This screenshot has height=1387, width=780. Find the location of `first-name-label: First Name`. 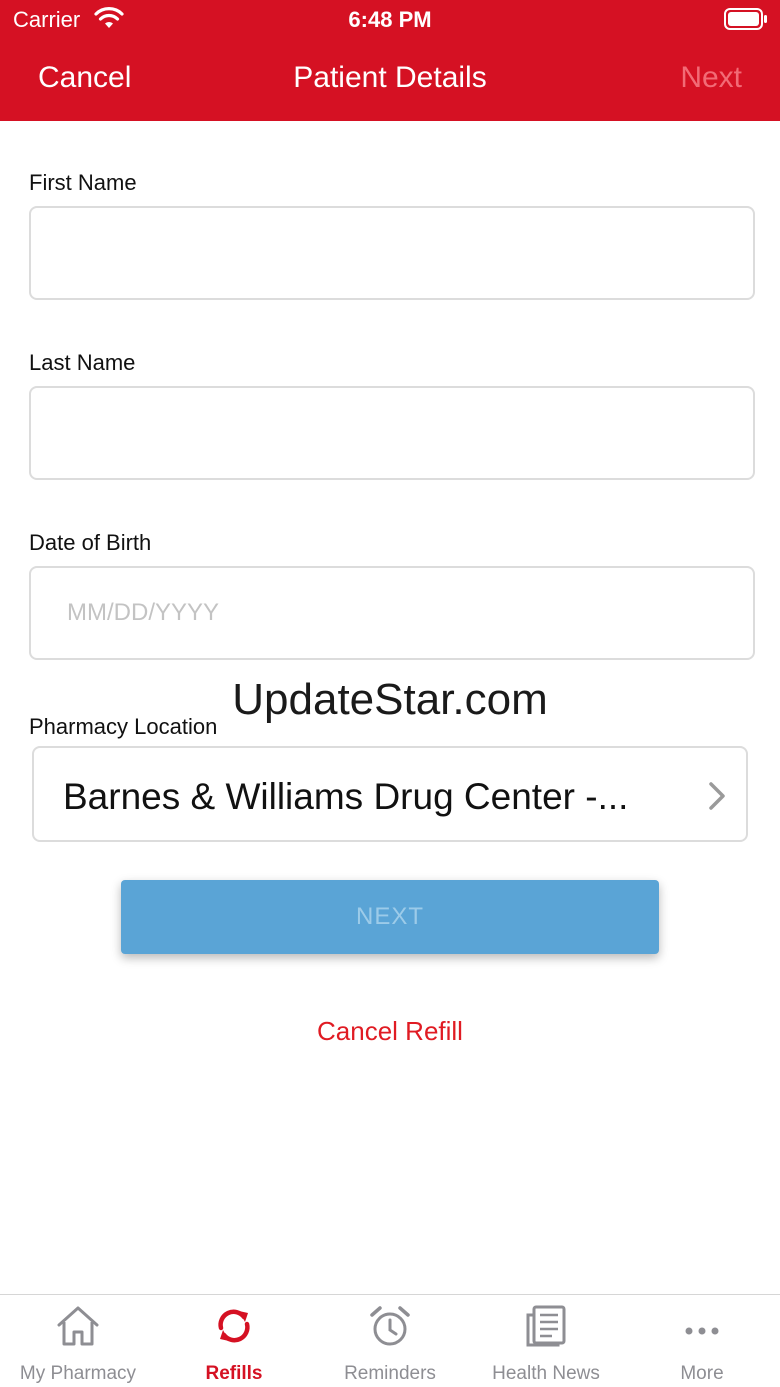

first-name-label: First Name is located at coordinates (83, 182).